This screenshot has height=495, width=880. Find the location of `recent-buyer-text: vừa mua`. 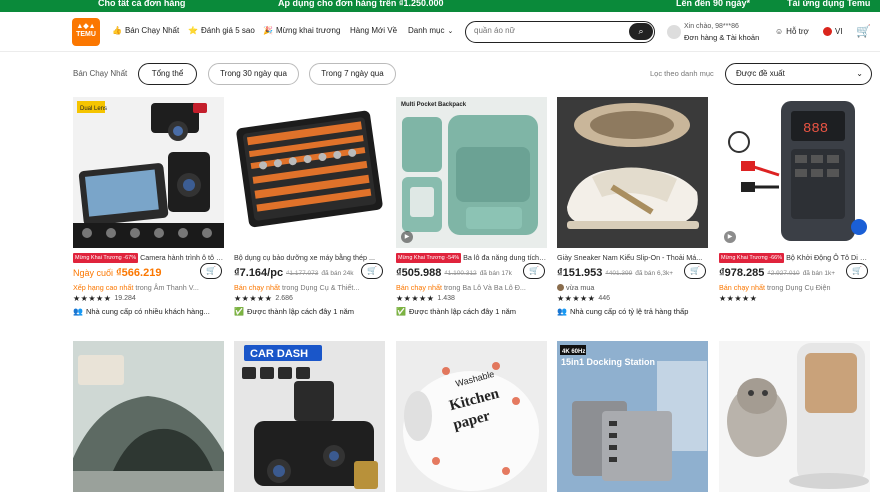

recent-buyer-text: vừa mua is located at coordinates (632, 287).